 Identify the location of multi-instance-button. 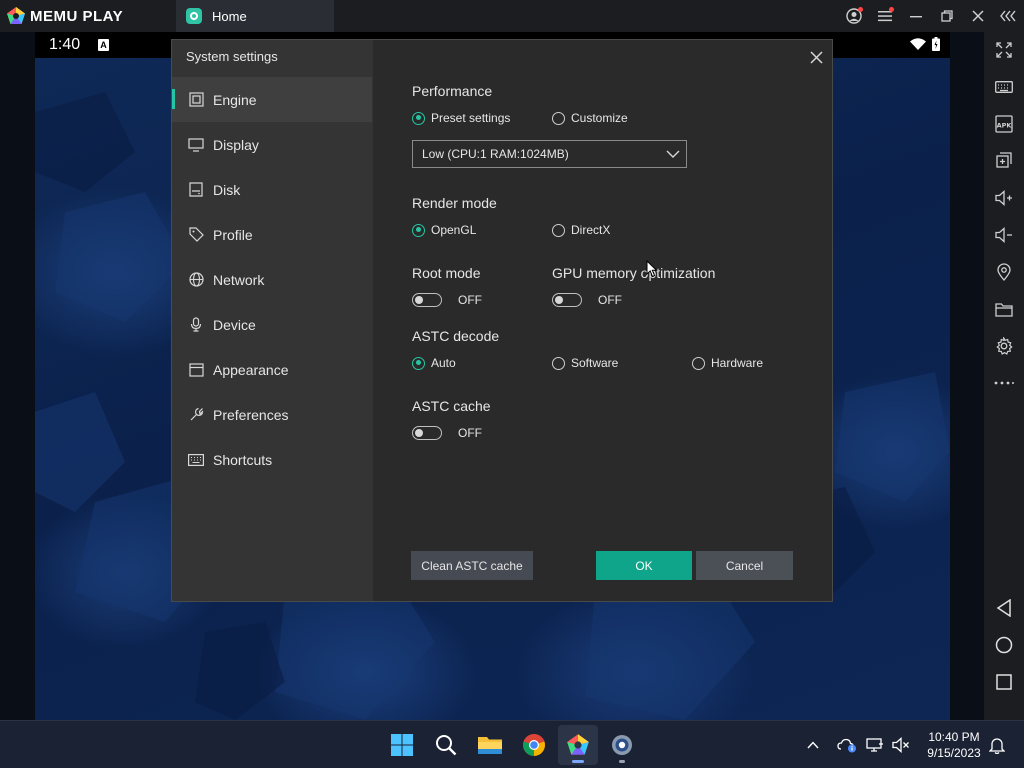
(1004, 160).